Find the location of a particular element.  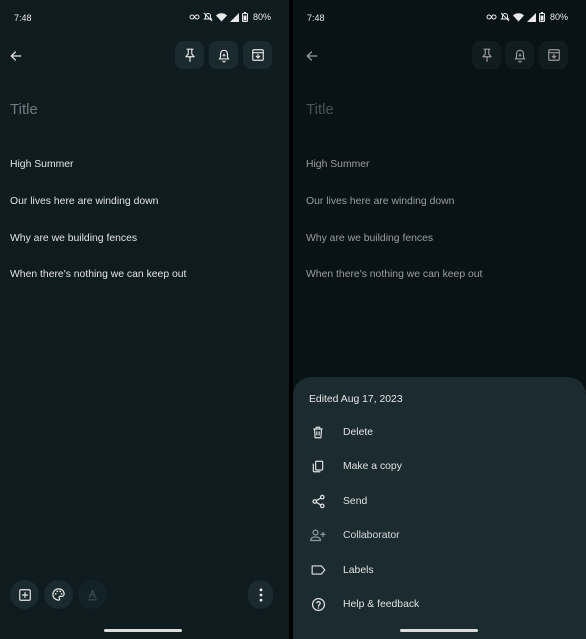

reminder-bell-icon is located at coordinates (223, 55).